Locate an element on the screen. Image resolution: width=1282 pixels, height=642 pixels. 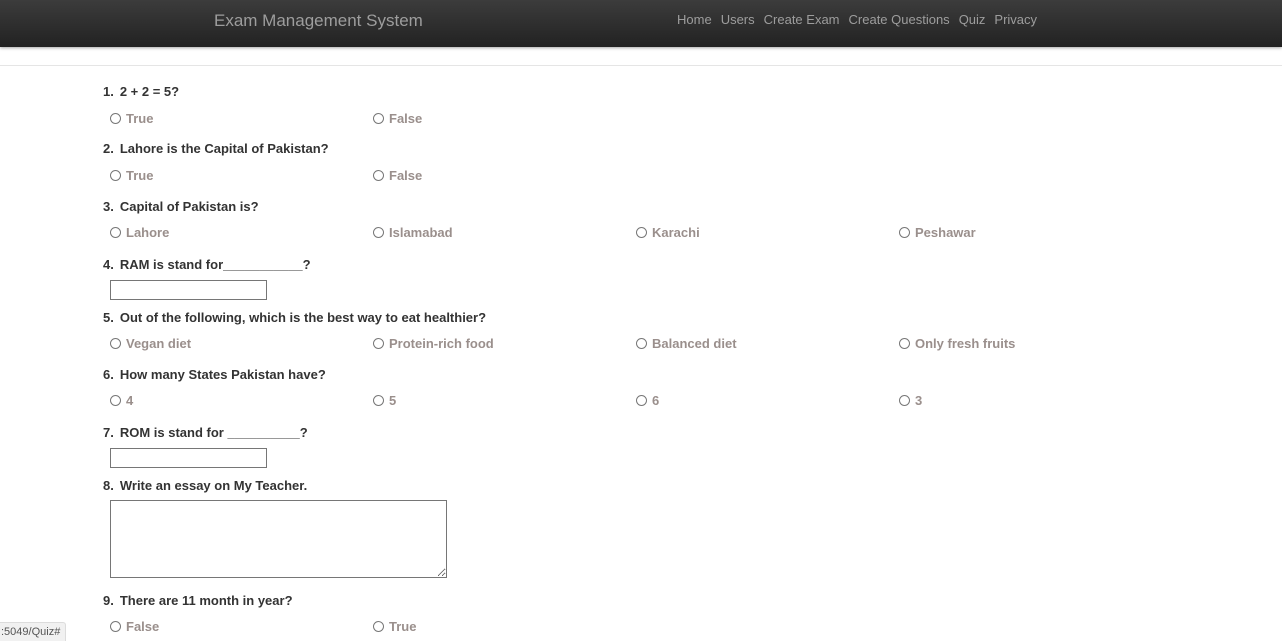
question-3: 3. Capital of Pakistan is? is located at coordinates (181, 206).